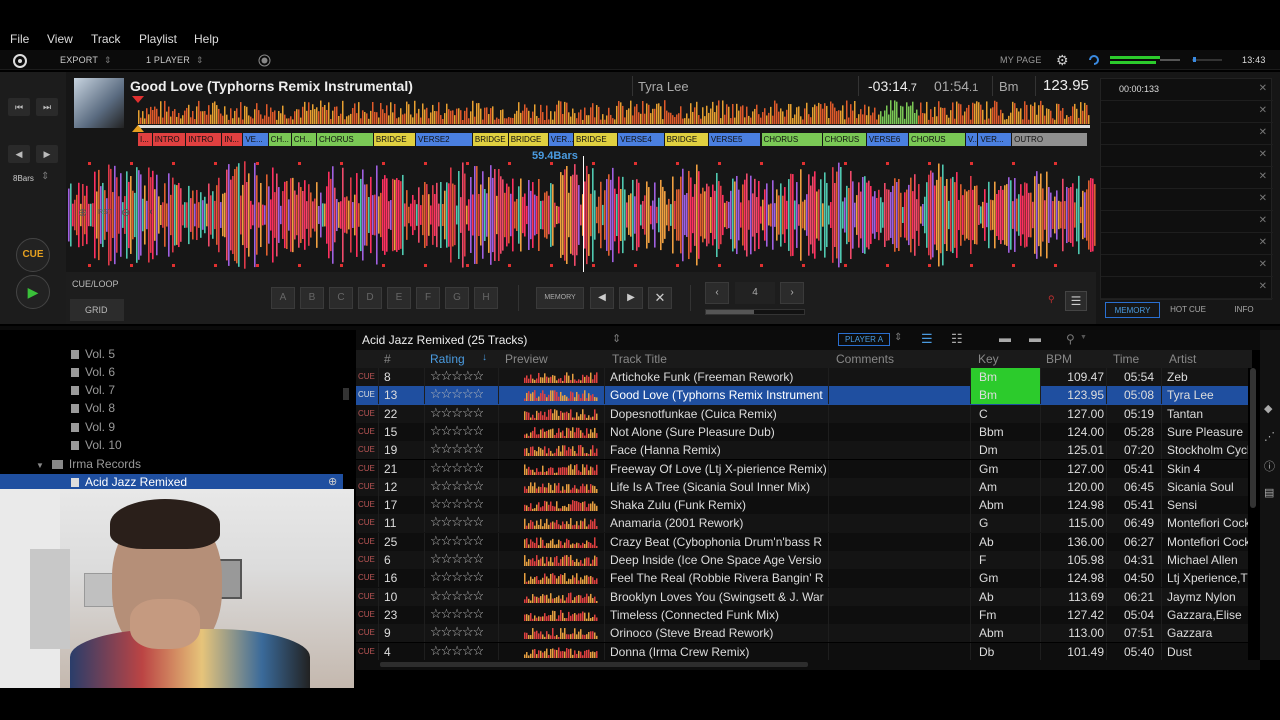 This screenshot has height=720, width=1280. I want to click on cue-button: CUE, so click(33, 255).